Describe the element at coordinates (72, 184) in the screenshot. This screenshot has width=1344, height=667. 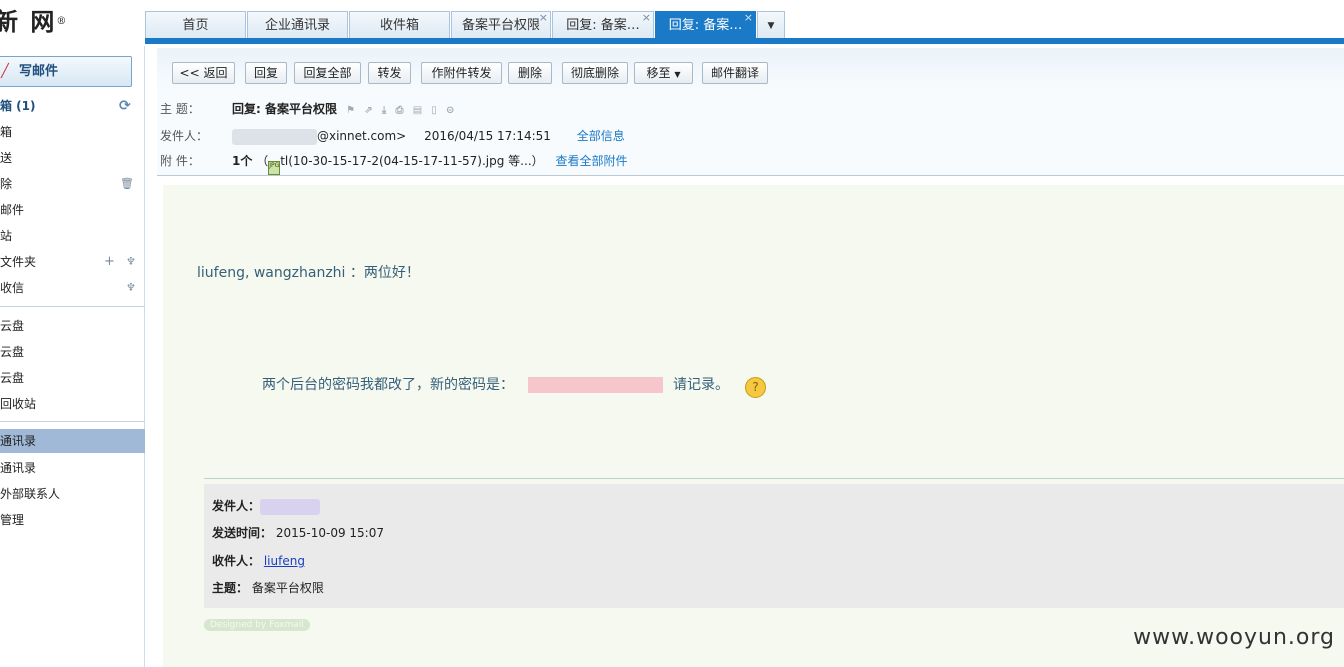
I see `sidebar-item-deleted: 除 🗑` at that location.